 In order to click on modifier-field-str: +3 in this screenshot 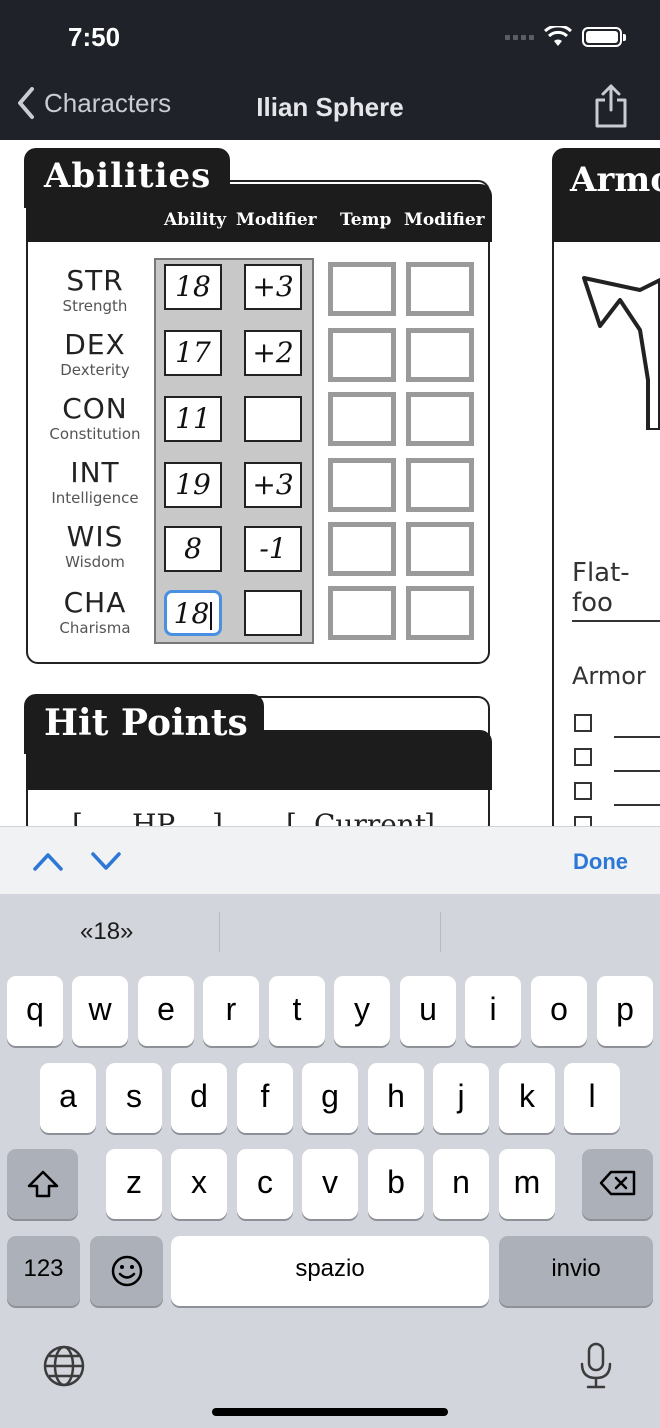, I will do `click(273, 287)`.